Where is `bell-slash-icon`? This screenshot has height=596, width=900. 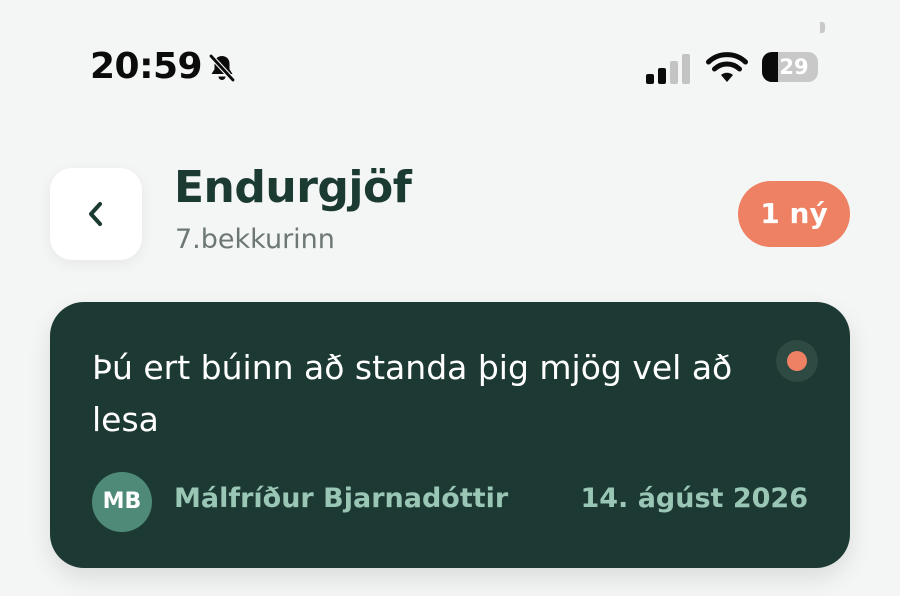
bell-slash-icon is located at coordinates (222, 68).